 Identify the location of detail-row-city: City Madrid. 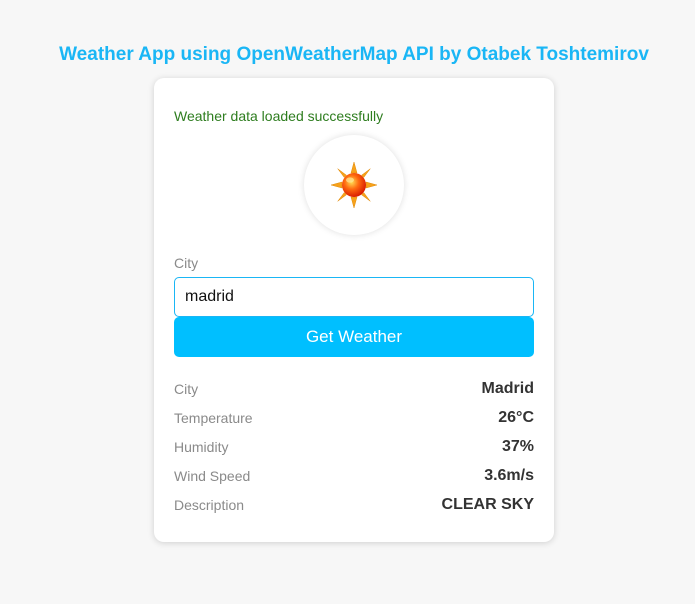
(354, 388).